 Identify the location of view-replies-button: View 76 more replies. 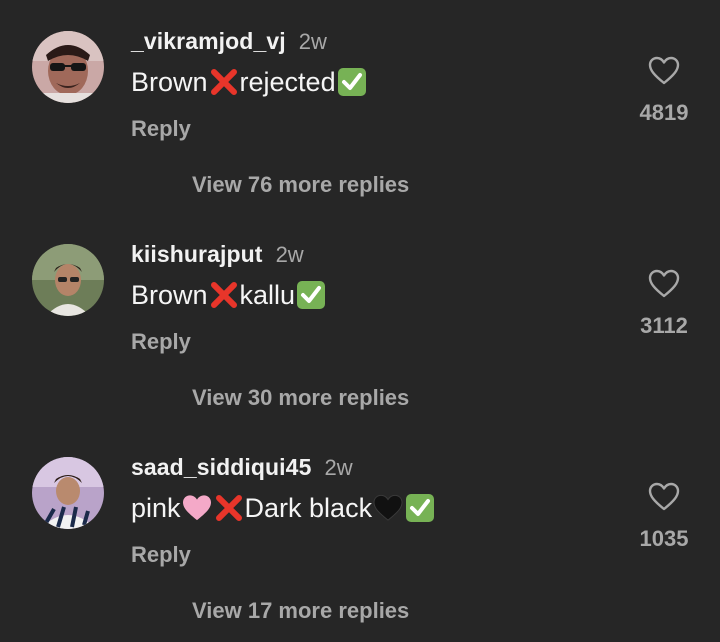
(300, 185).